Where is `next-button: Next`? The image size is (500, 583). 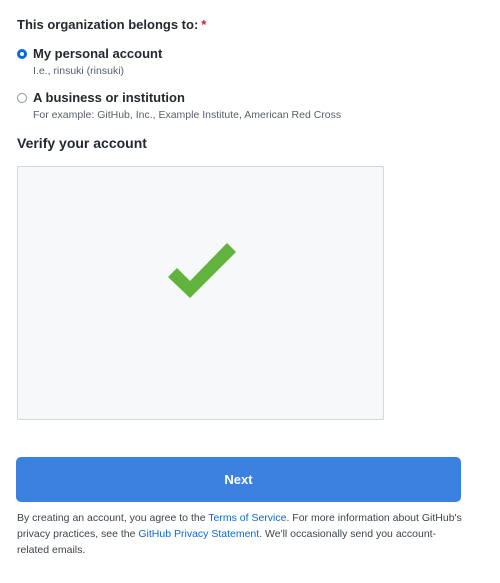
next-button: Next is located at coordinates (238, 479).